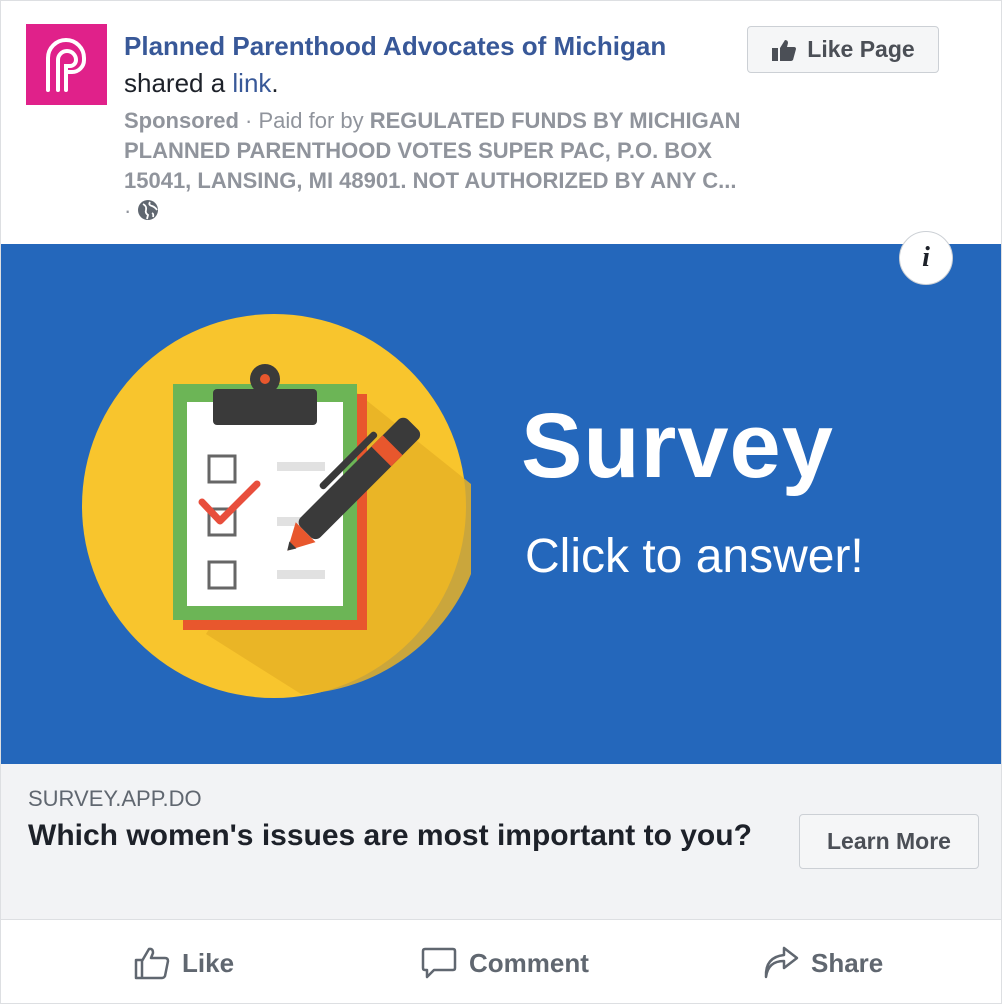  I want to click on comment-action-button: Comment, so click(505, 963).